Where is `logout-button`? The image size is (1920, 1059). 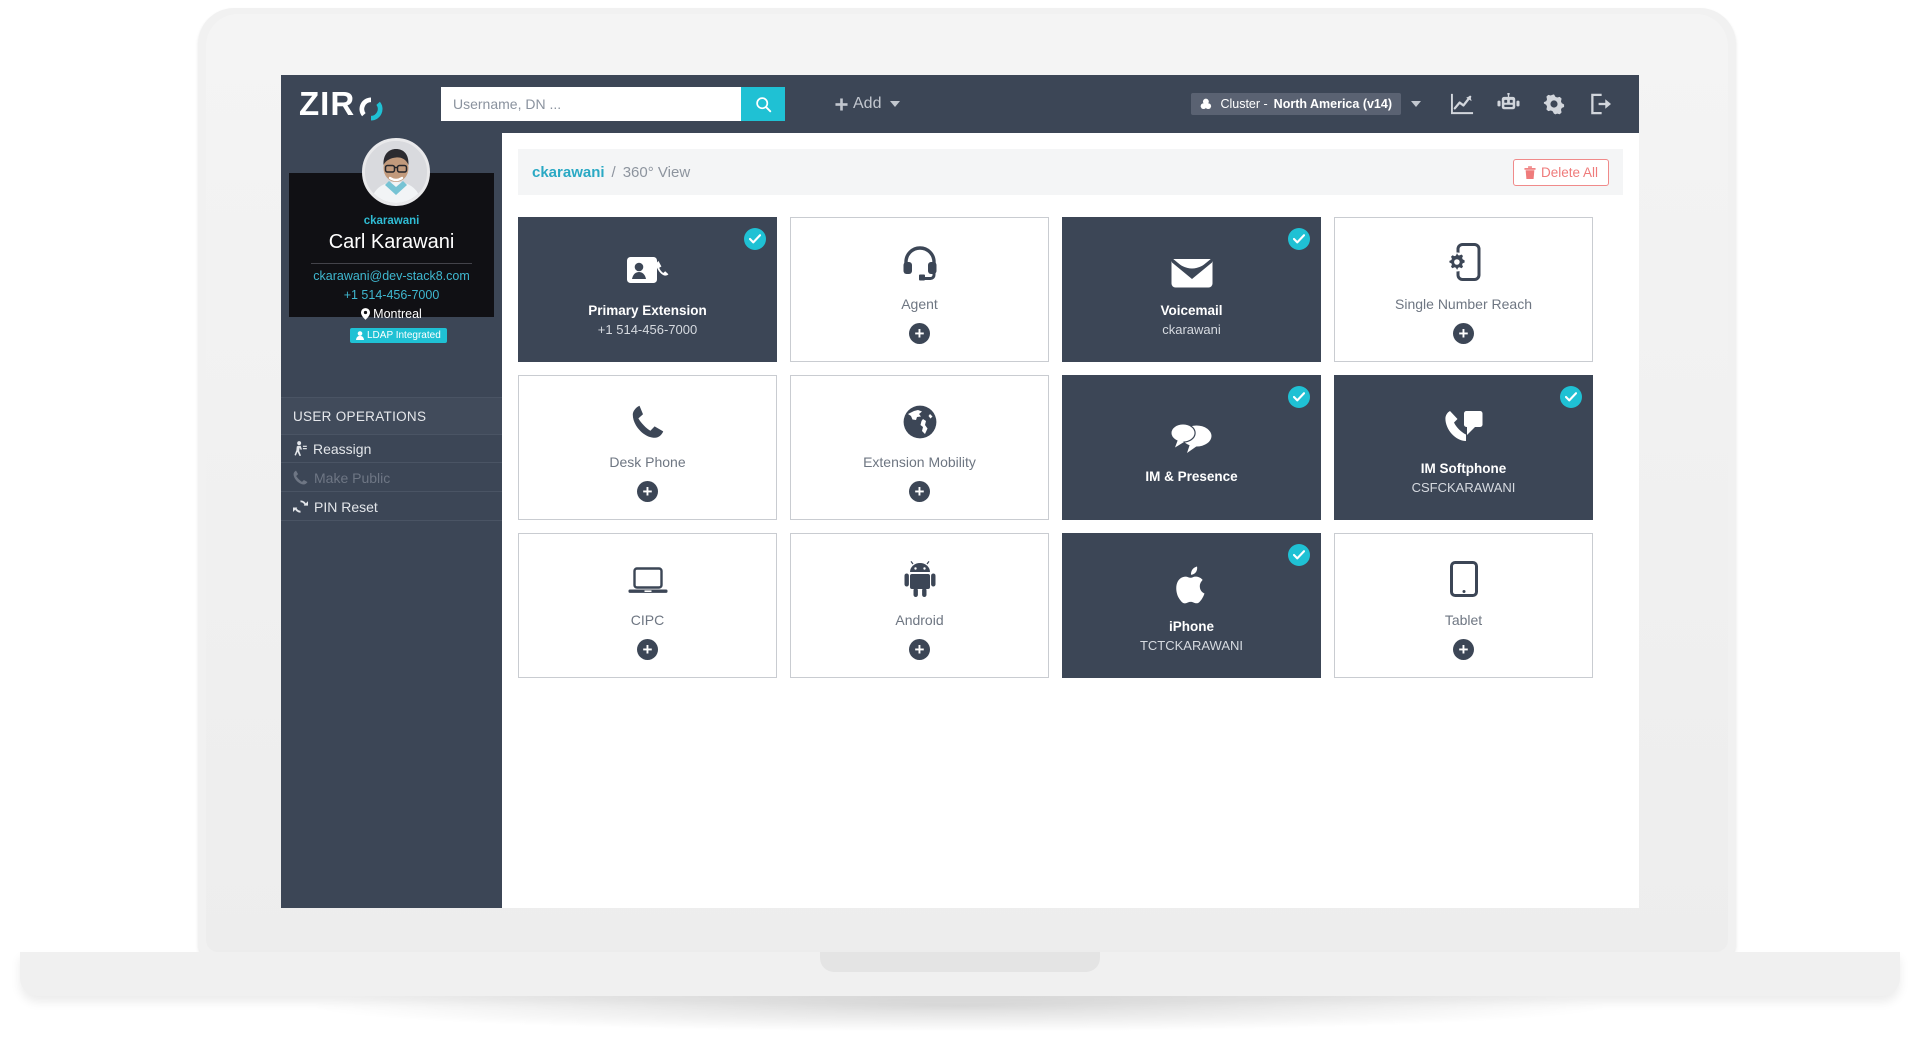 logout-button is located at coordinates (1600, 104).